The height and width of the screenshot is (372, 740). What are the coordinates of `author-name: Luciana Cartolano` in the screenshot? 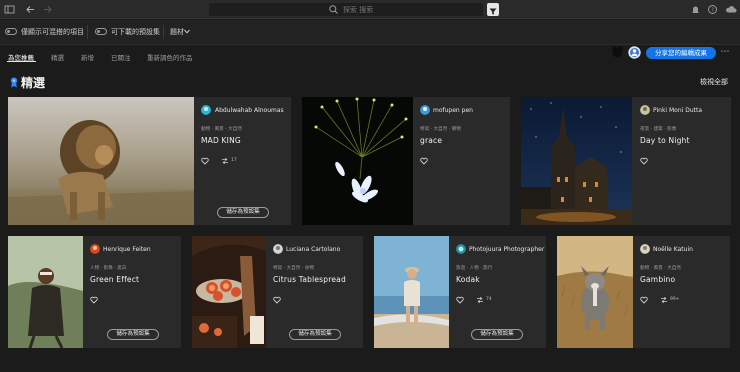 It's located at (313, 249).